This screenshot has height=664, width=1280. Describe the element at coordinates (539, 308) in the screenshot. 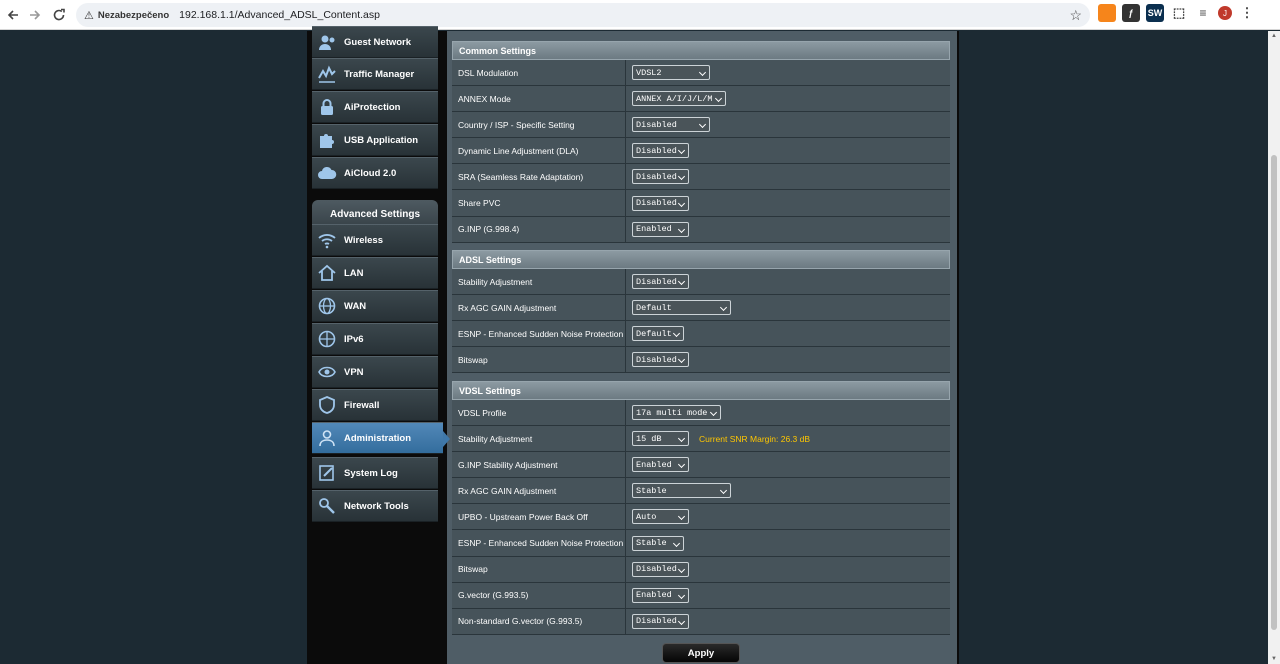

I see `row-label: Rx AGC GAIN Adjustment` at that location.